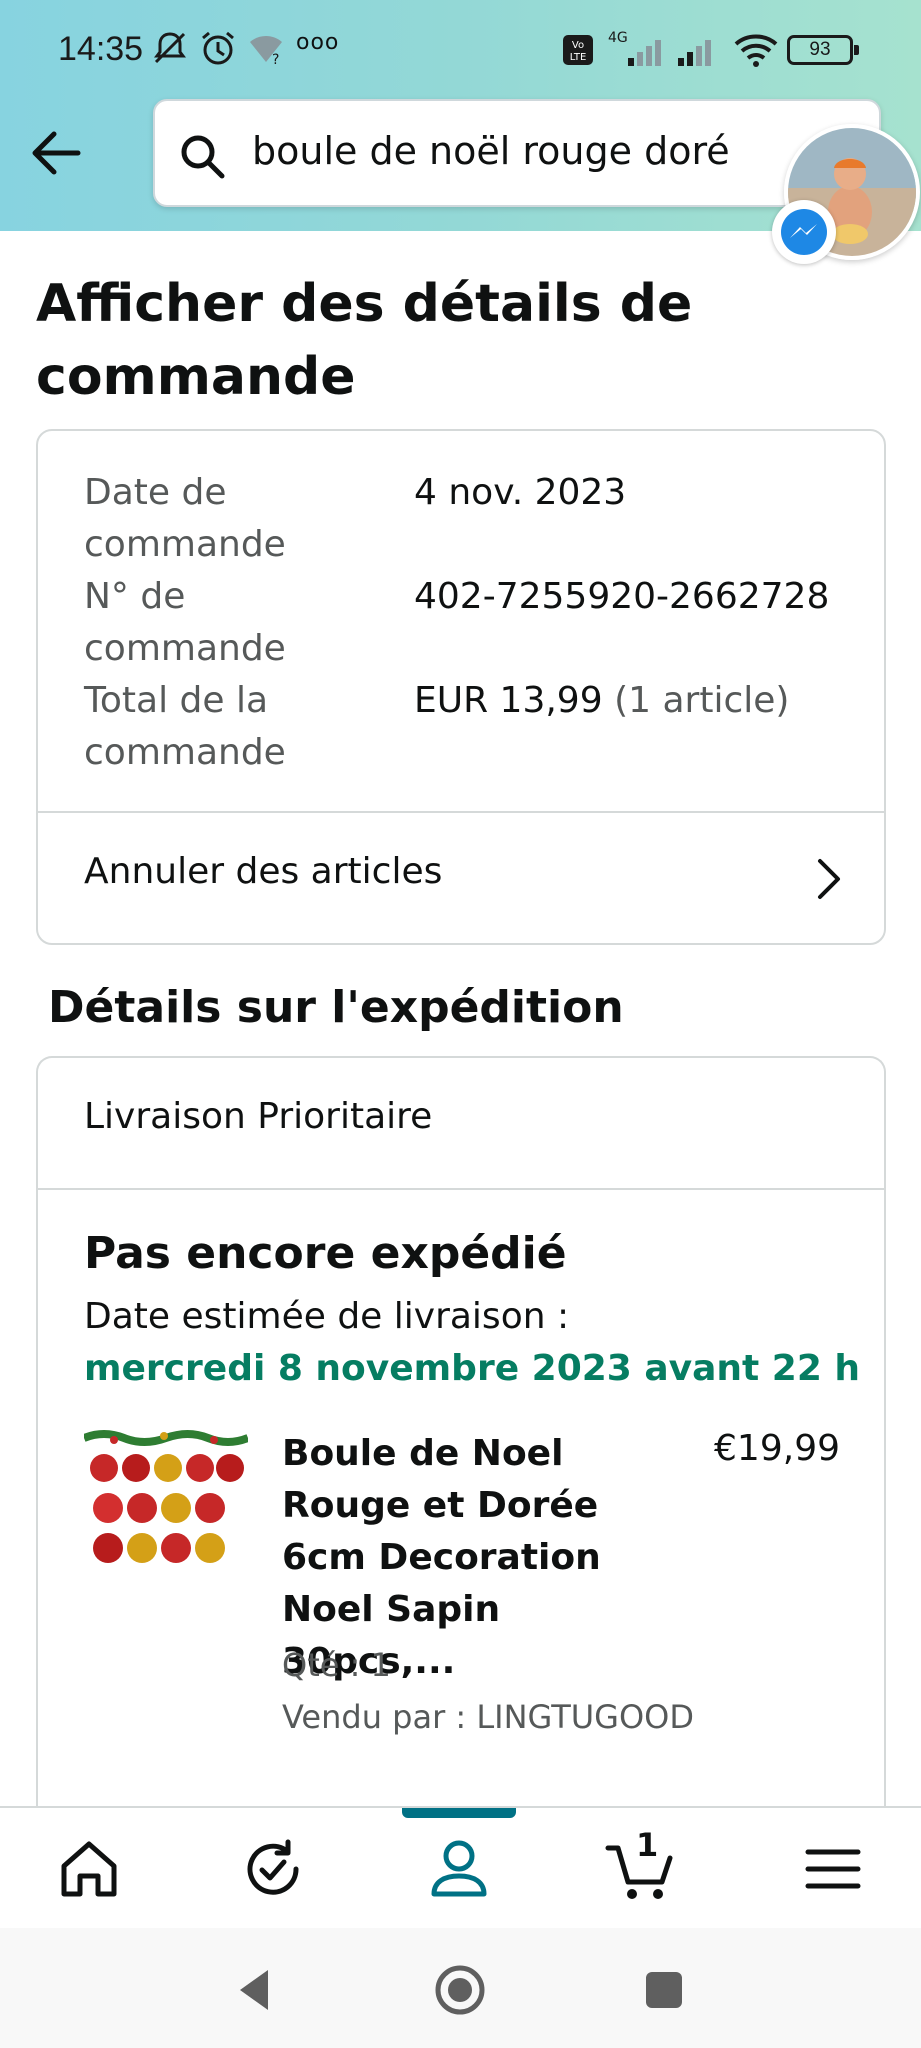 This screenshot has width=921, height=2048. I want to click on chevron-right-icon, so click(829, 879).